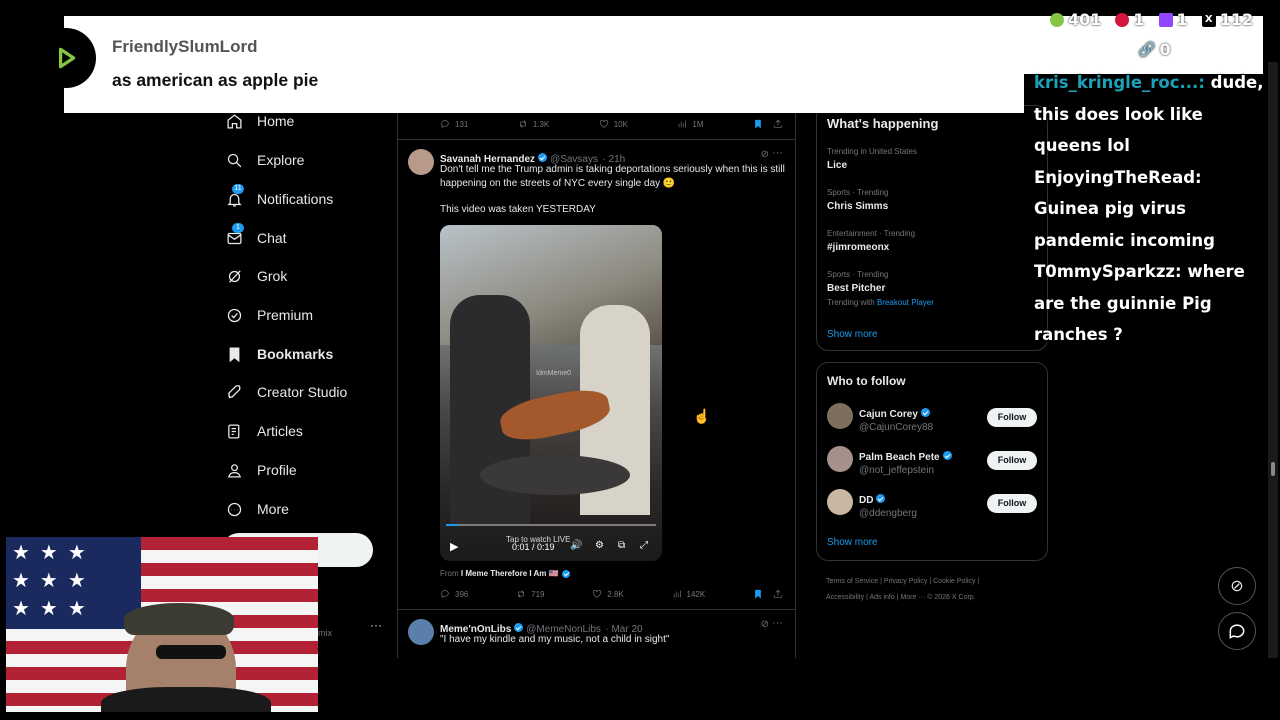  I want to click on more-icon, so click(234, 509).